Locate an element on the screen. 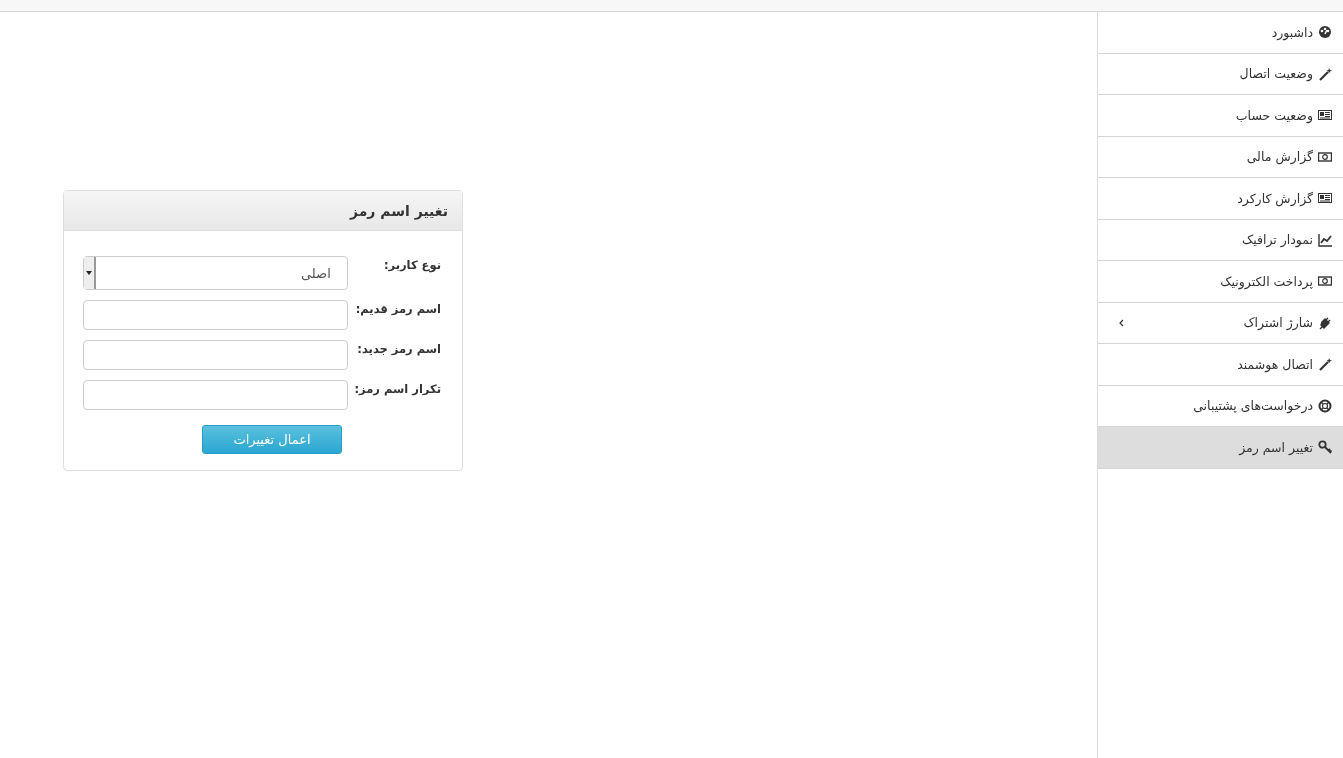 This screenshot has width=1343, height=758. field-label: اسم رمز جدید: is located at coordinates (399, 348).